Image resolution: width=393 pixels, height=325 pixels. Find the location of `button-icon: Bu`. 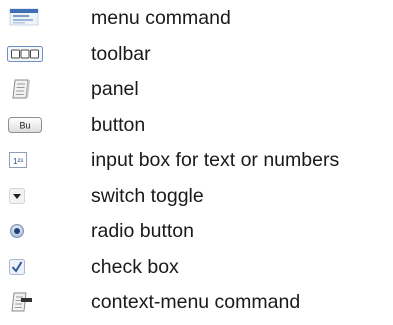

button-icon: Bu is located at coordinates (25, 125).